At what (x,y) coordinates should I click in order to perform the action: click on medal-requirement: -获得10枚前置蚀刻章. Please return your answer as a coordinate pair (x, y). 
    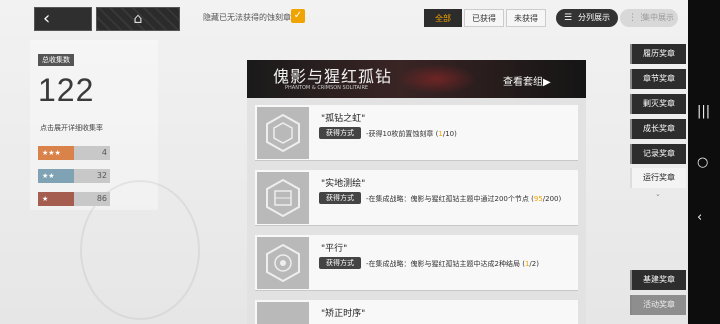
    Looking at the image, I should click on (400, 134).